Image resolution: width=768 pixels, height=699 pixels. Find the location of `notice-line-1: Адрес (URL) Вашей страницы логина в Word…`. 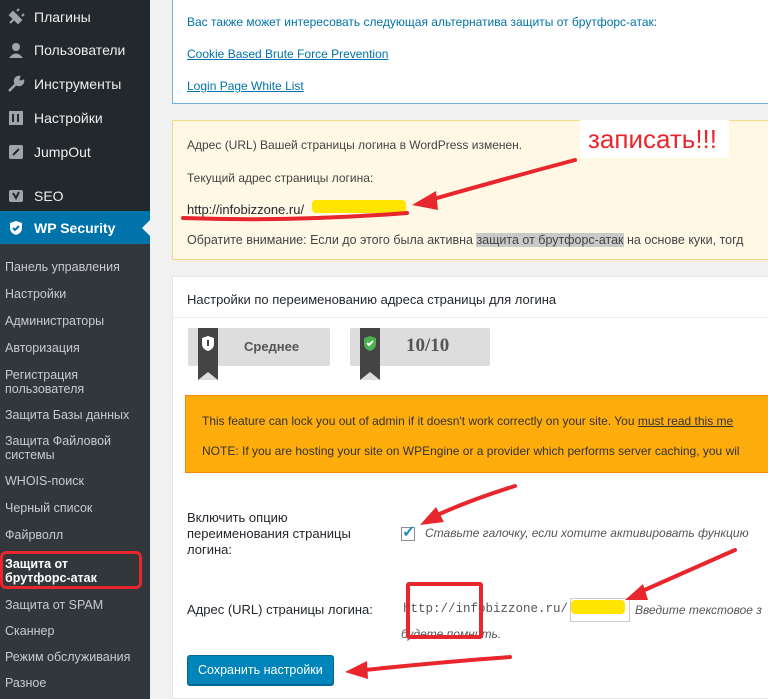

notice-line-1: Адрес (URL) Вашей страницы логина в Word… is located at coordinates (355, 145).